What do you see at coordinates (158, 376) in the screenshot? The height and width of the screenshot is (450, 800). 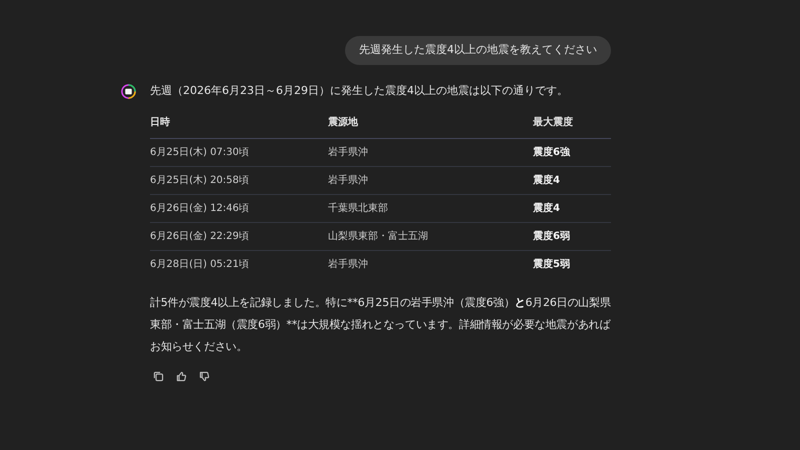 I see `copy-icon` at bounding box center [158, 376].